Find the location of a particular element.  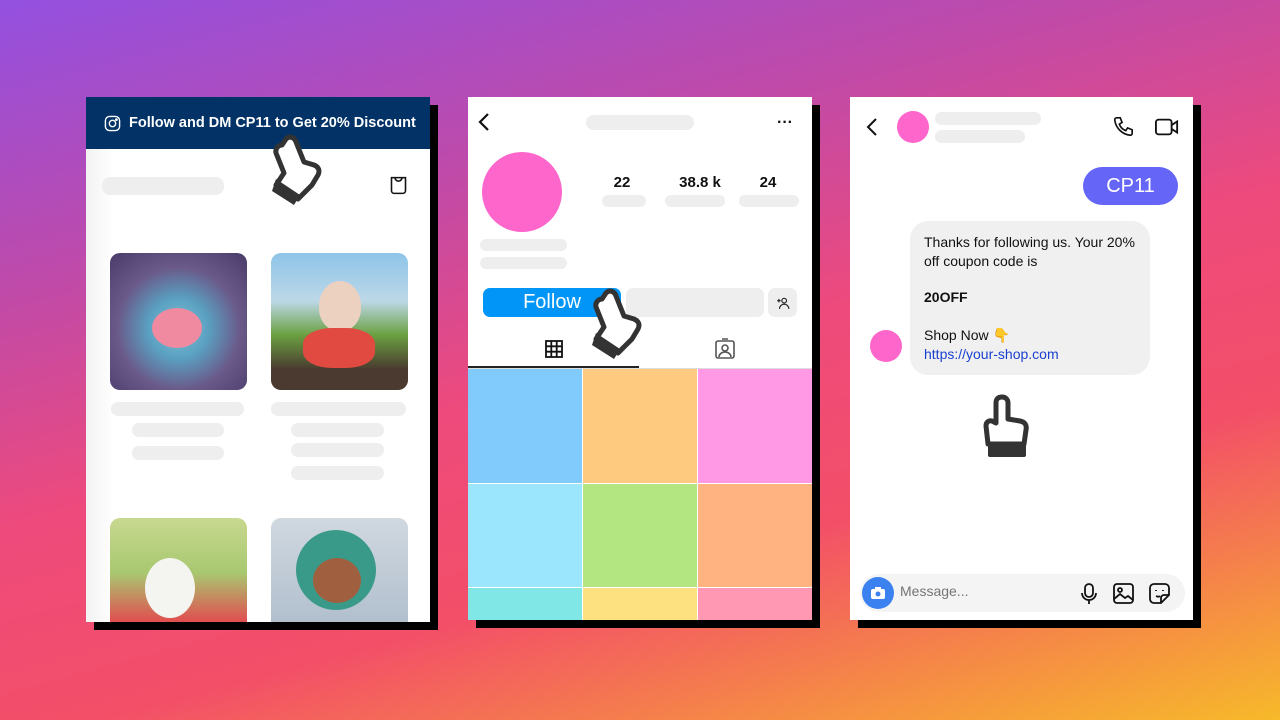

grid-tab-icon is located at coordinates (554, 349).